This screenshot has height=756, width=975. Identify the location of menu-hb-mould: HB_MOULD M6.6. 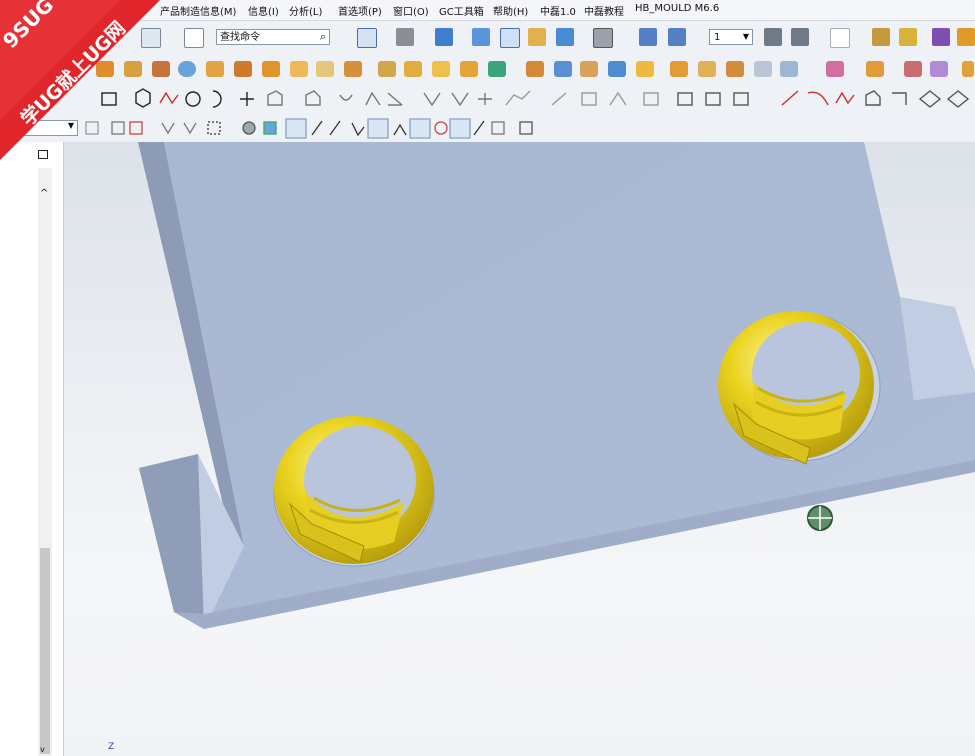
(677, 8).